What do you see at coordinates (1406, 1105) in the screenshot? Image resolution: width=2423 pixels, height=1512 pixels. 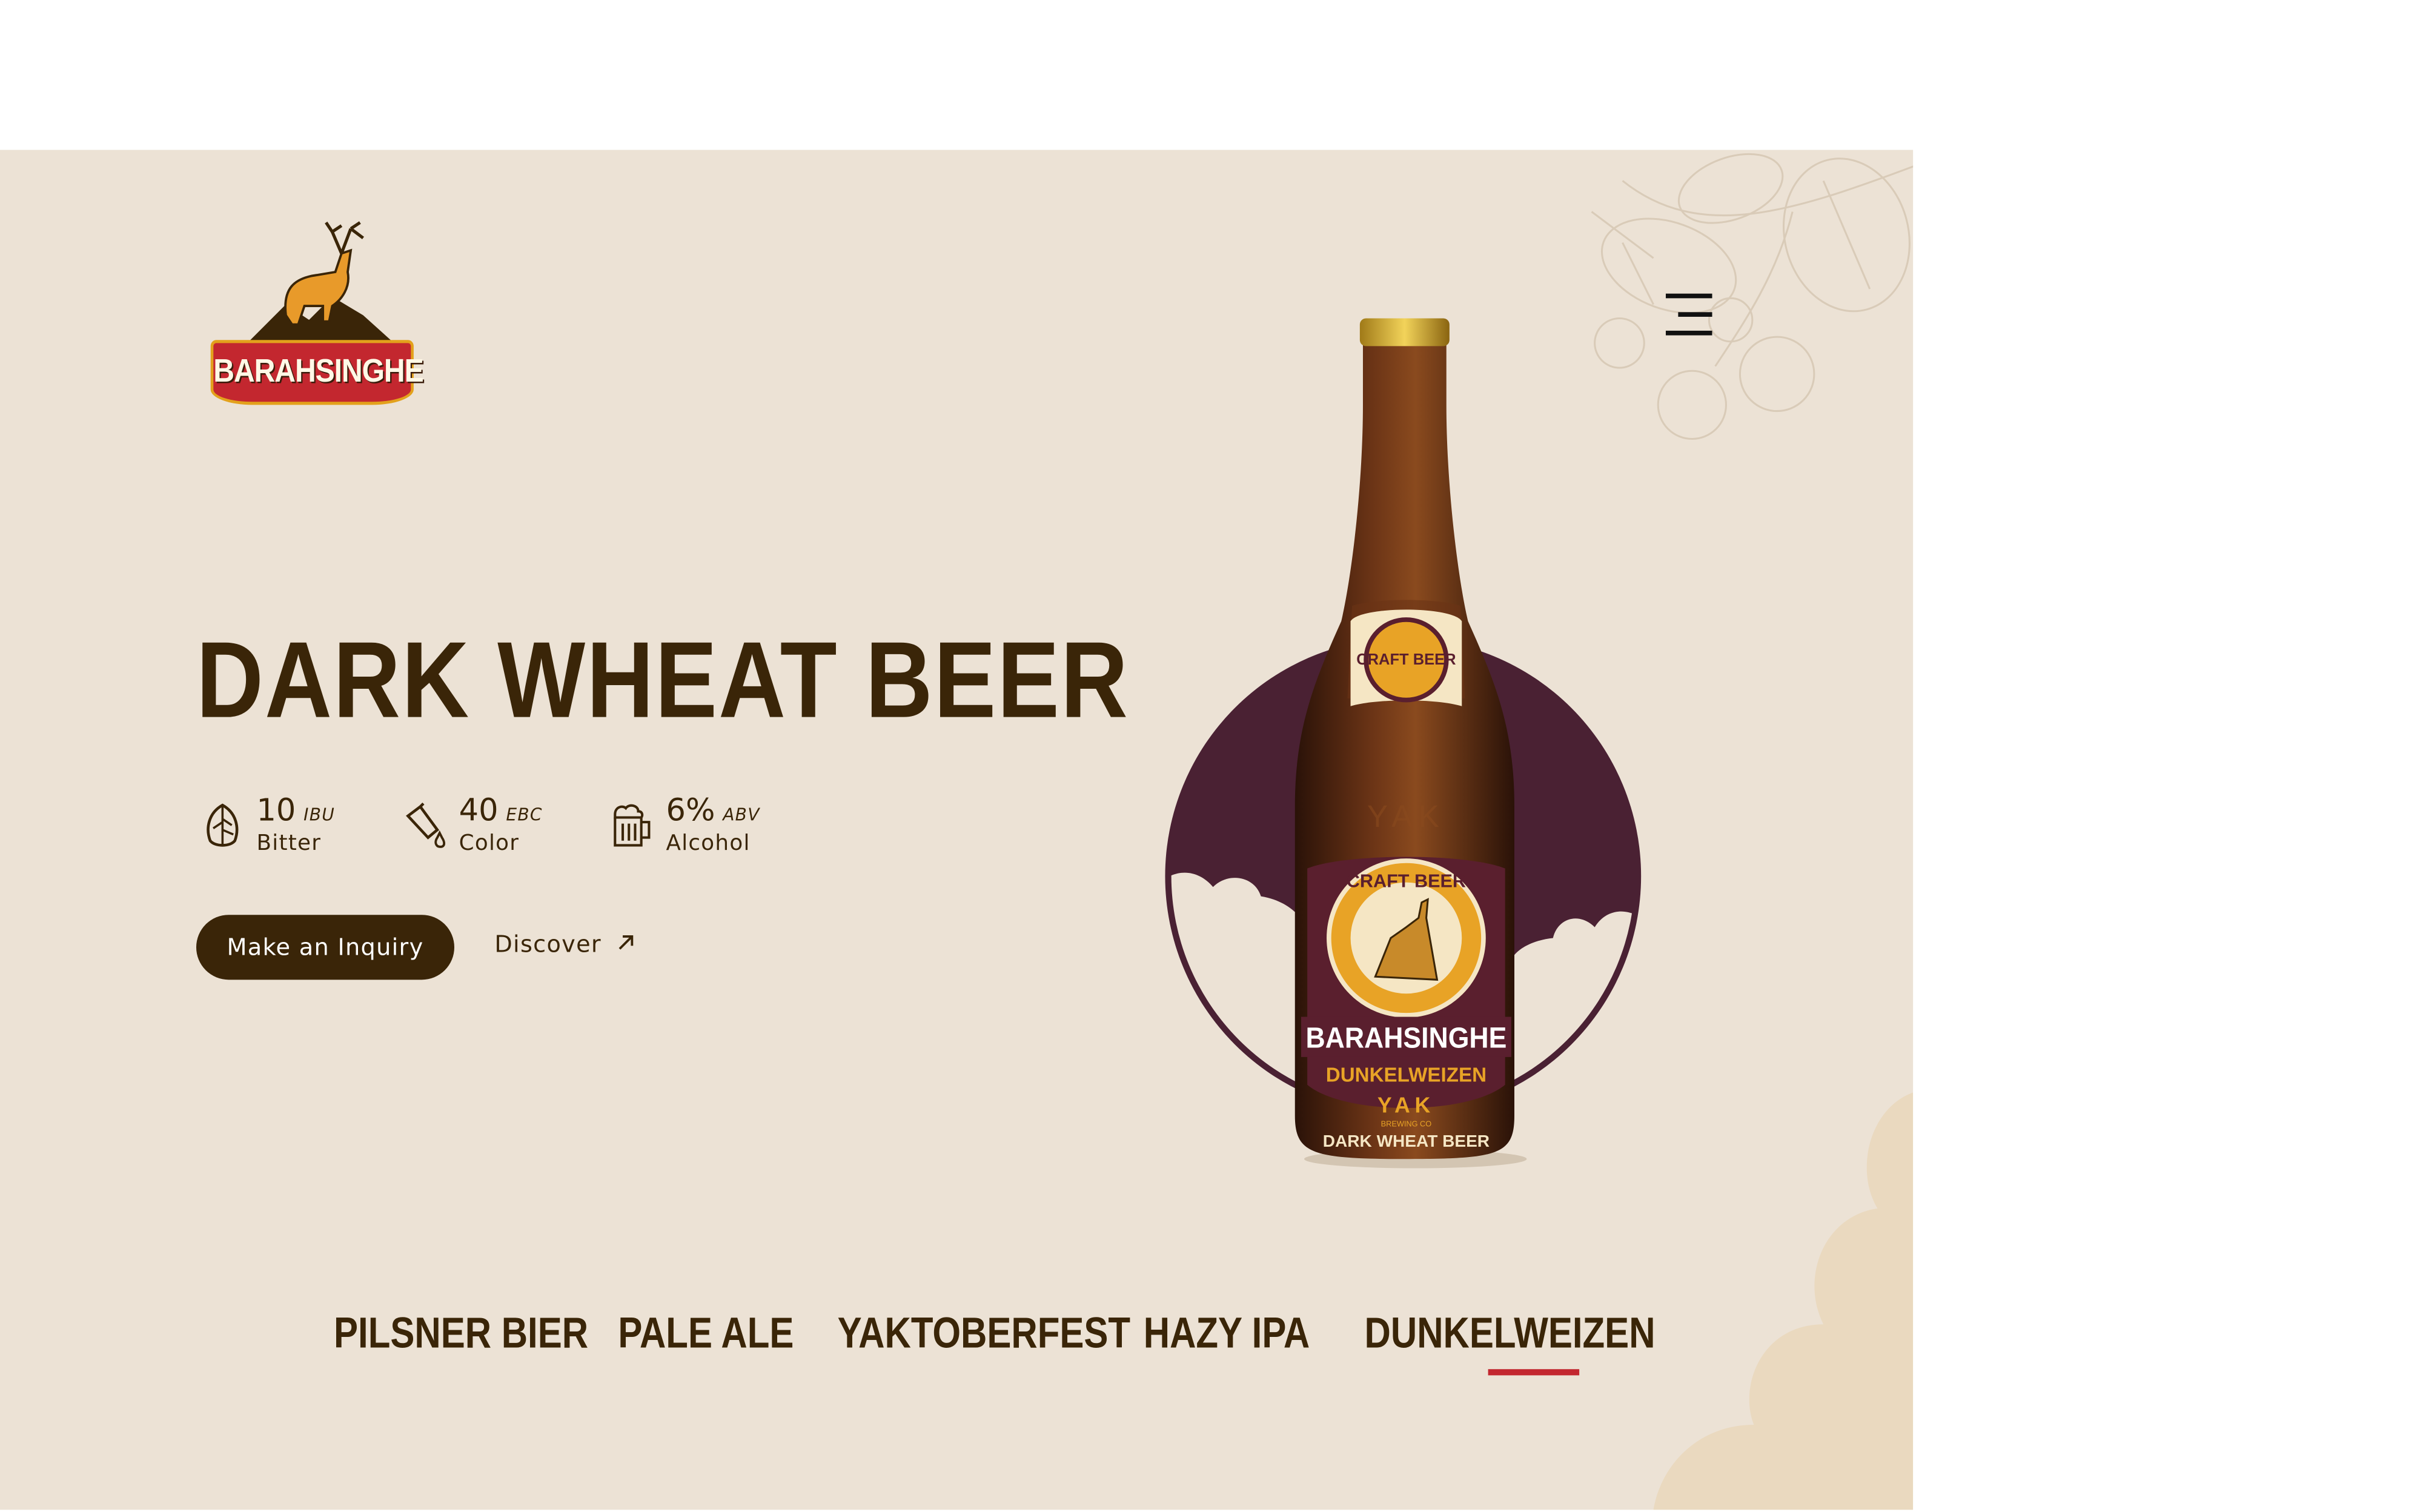 I see `label-brewery: YAK` at bounding box center [1406, 1105].